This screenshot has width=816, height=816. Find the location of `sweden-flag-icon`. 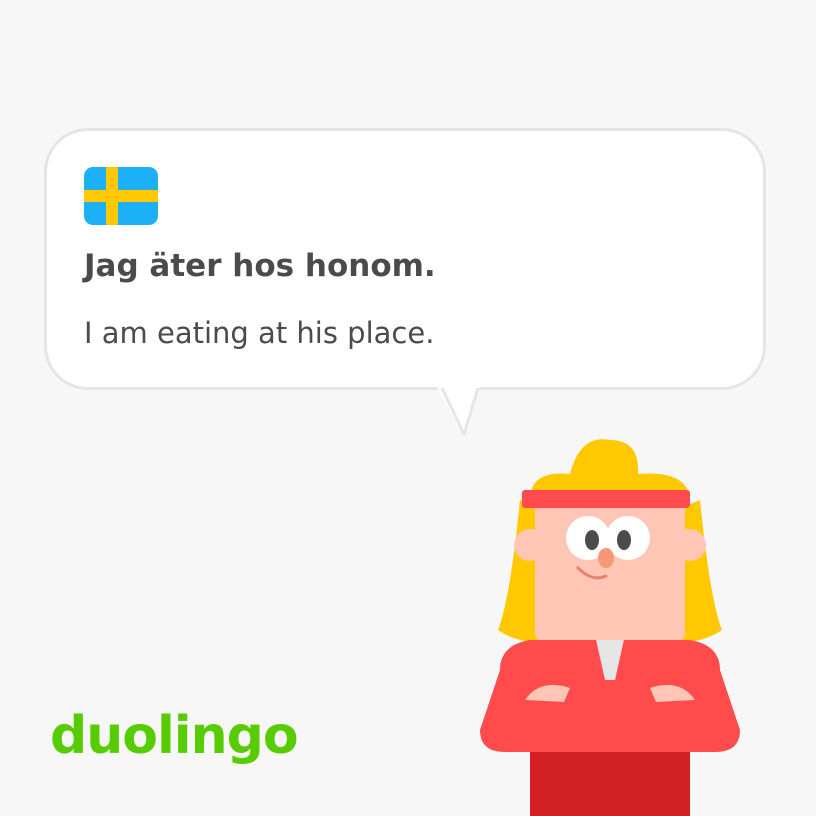

sweden-flag-icon is located at coordinates (121, 196).